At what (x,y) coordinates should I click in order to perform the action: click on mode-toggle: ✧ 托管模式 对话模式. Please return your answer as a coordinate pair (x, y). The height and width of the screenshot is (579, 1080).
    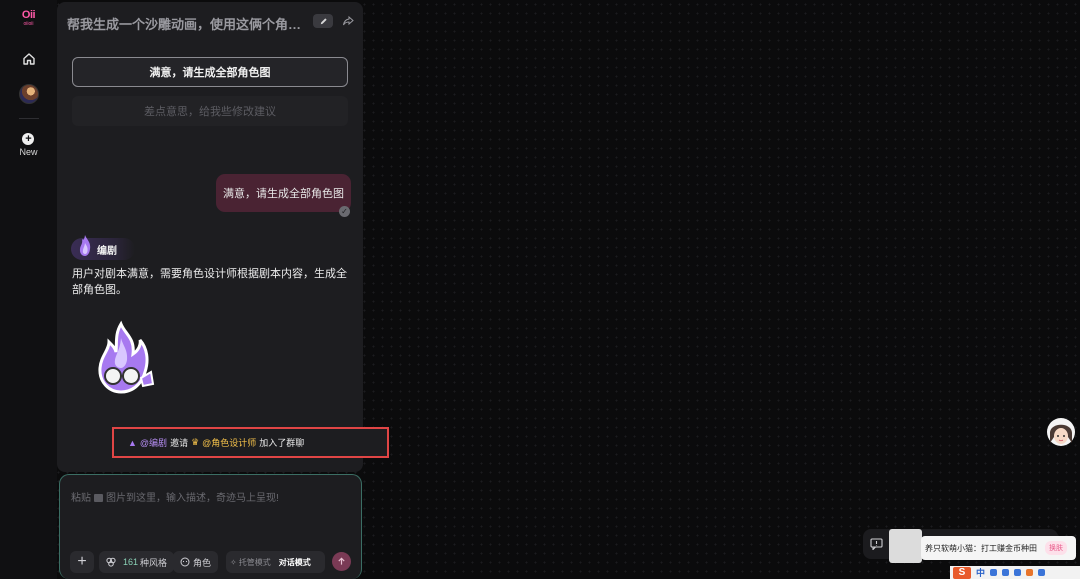
    Looking at the image, I should click on (275, 562).